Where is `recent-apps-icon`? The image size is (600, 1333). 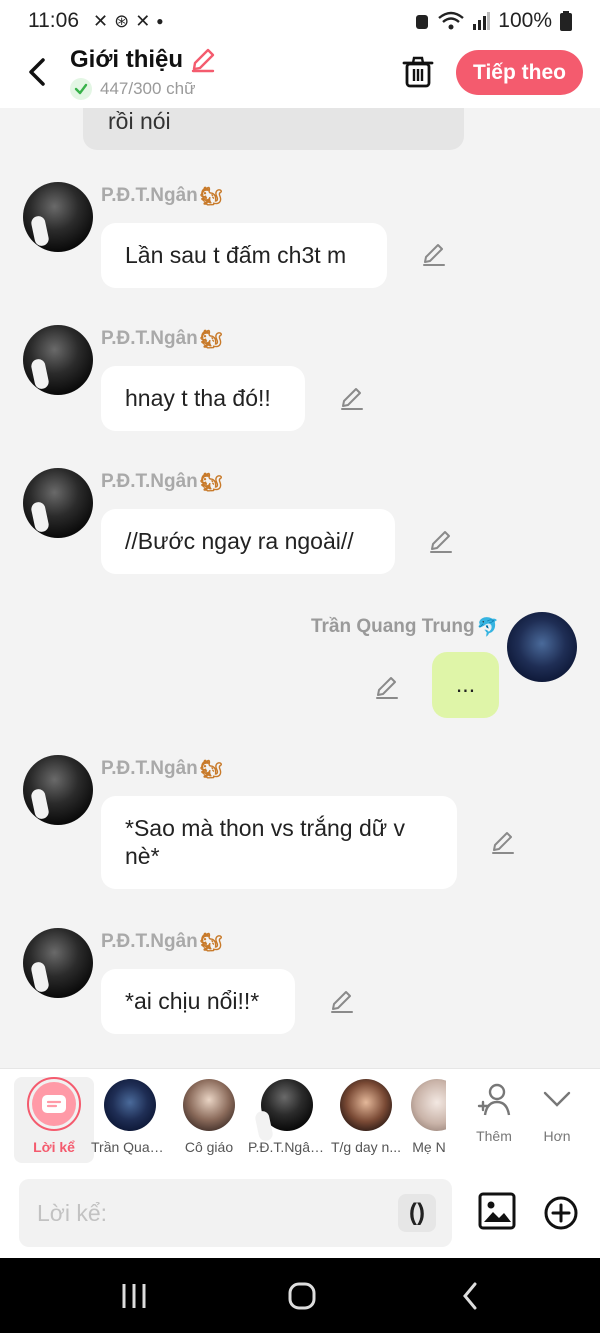
recent-apps-icon is located at coordinates (134, 1296).